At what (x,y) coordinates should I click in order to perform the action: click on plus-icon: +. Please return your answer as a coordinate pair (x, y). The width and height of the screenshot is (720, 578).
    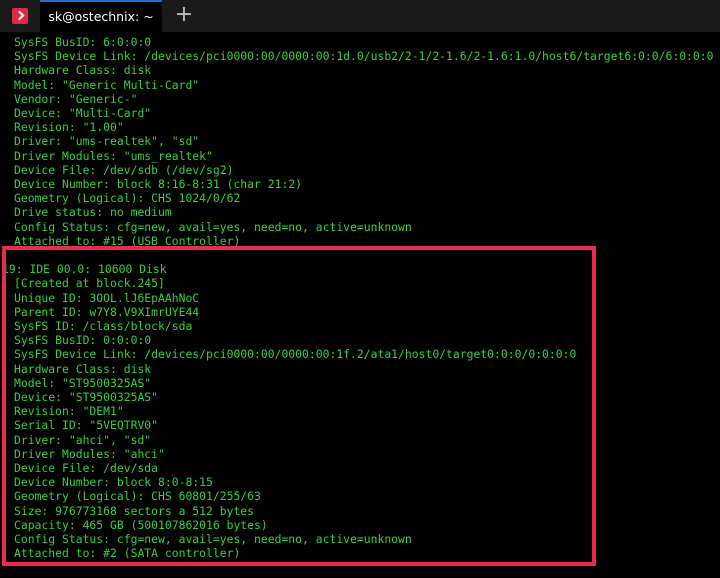
    Looking at the image, I should click on (184, 16).